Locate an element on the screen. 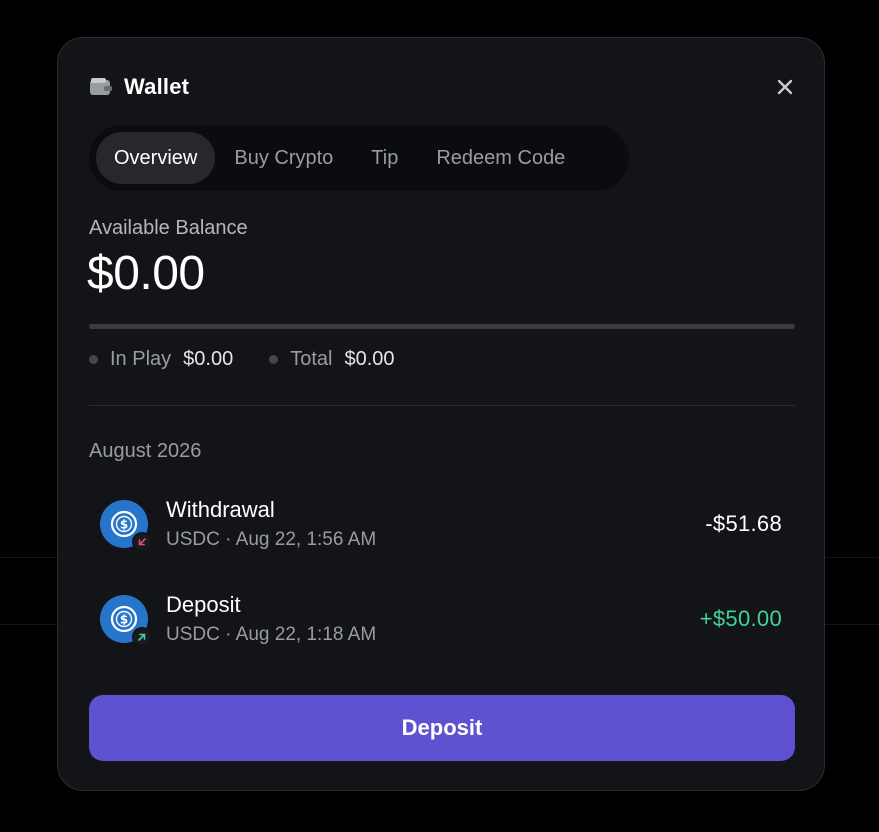  stat-label: Total is located at coordinates (311, 359).